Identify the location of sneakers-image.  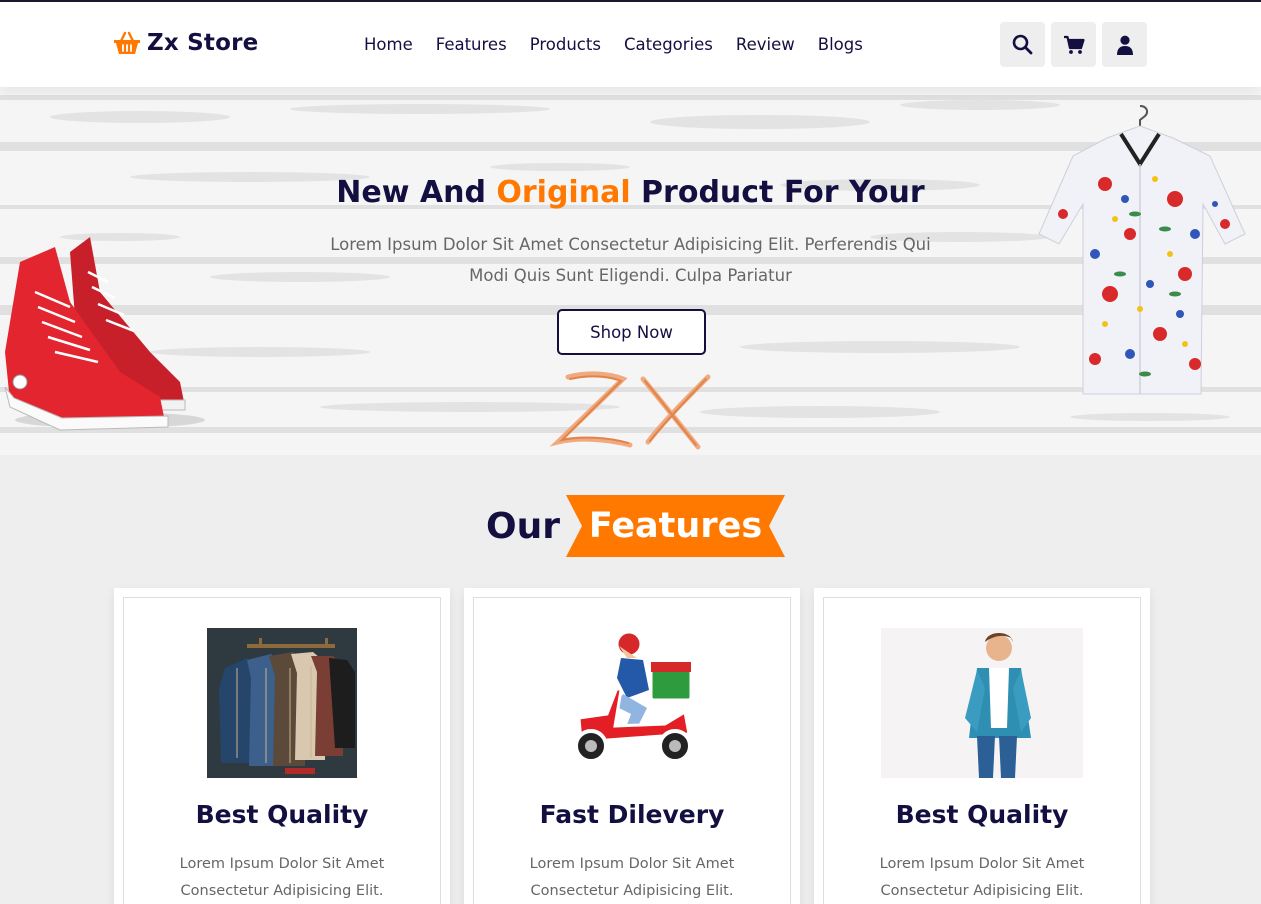
(104, 334).